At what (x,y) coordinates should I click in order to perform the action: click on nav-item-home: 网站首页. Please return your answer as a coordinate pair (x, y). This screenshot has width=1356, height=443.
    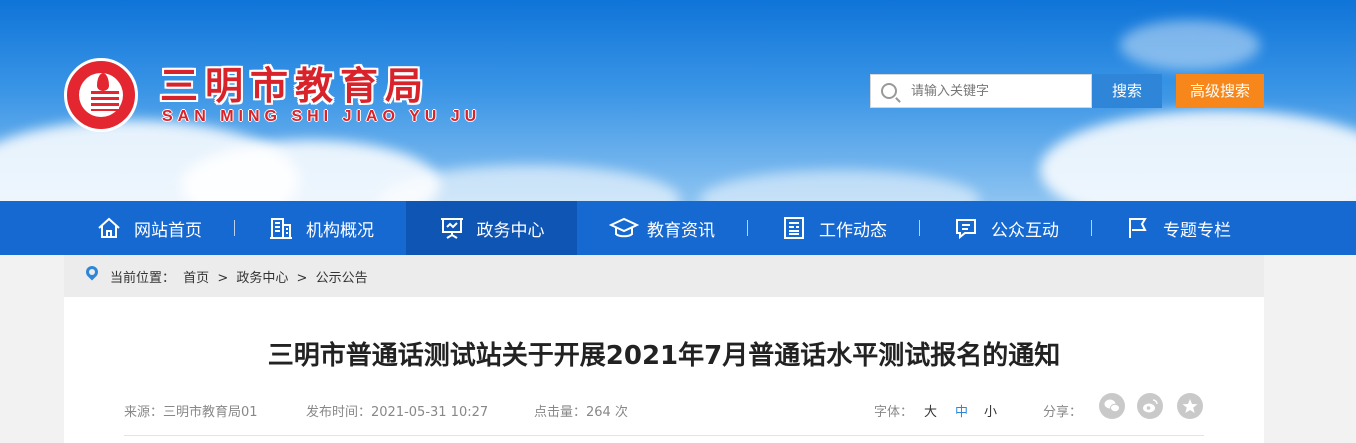
    Looking at the image, I should click on (149, 228).